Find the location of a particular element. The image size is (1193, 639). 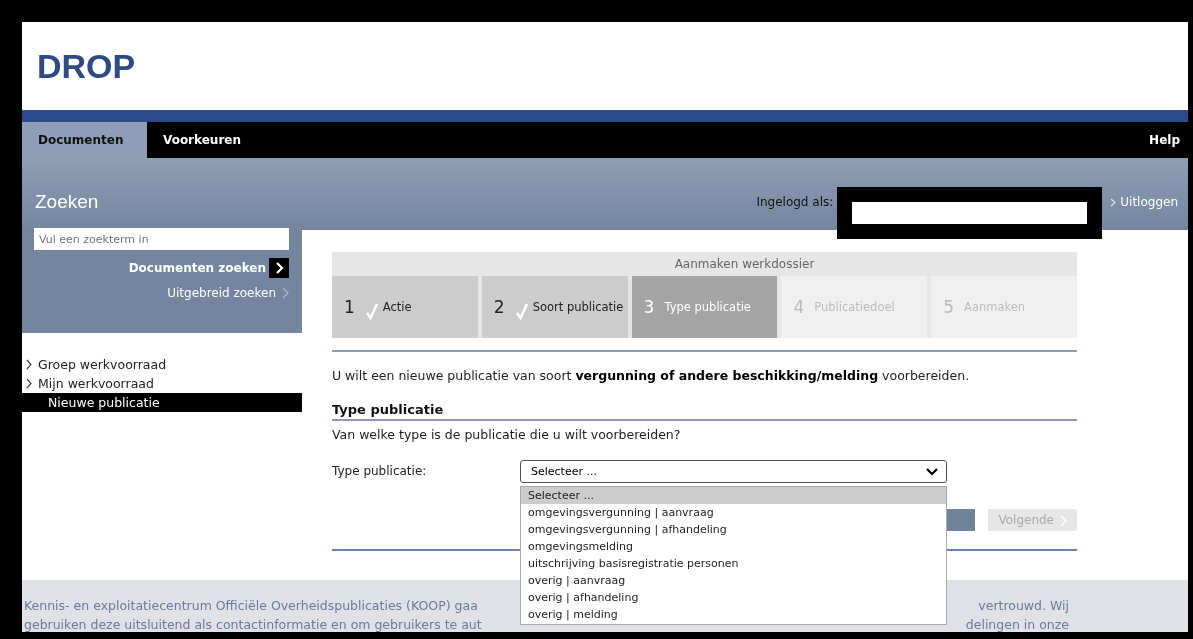

field-label: Type publicatie: is located at coordinates (380, 471).